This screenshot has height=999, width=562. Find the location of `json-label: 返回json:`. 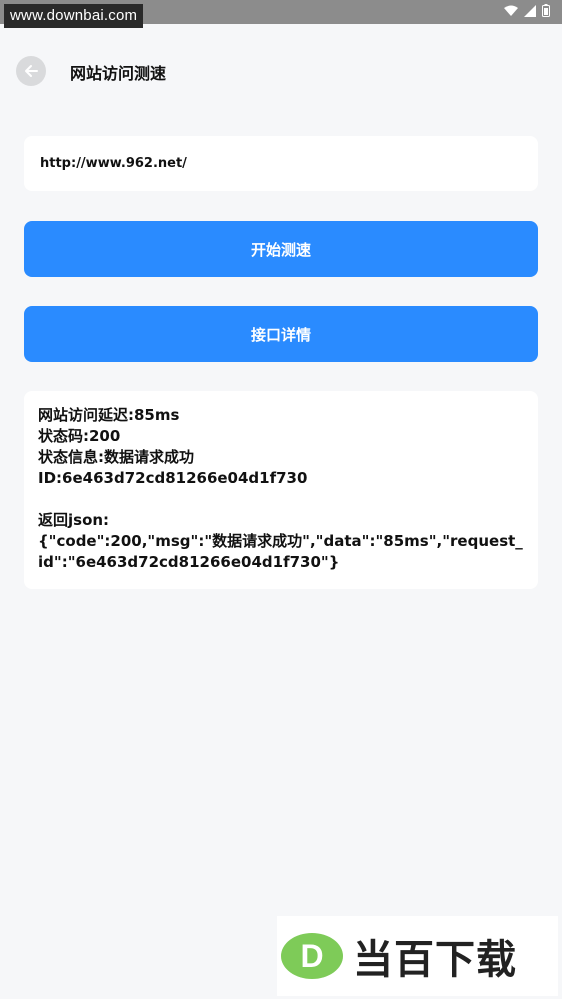

json-label: 返回json: is located at coordinates (74, 520).